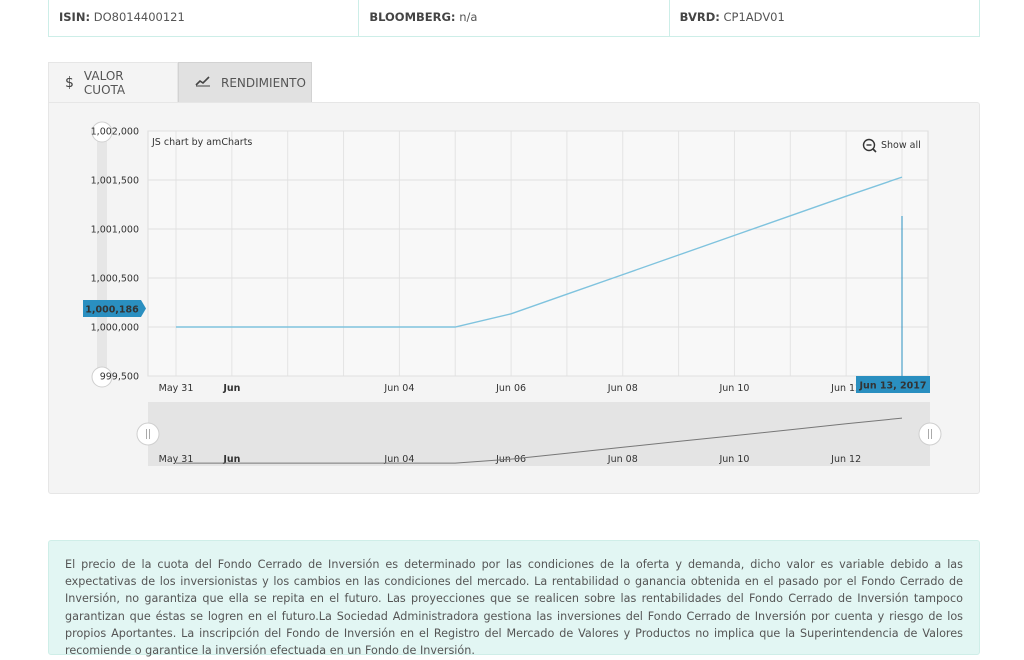  Describe the element at coordinates (139, 17) in the screenshot. I see `isin-value: DO8014400121` at that location.